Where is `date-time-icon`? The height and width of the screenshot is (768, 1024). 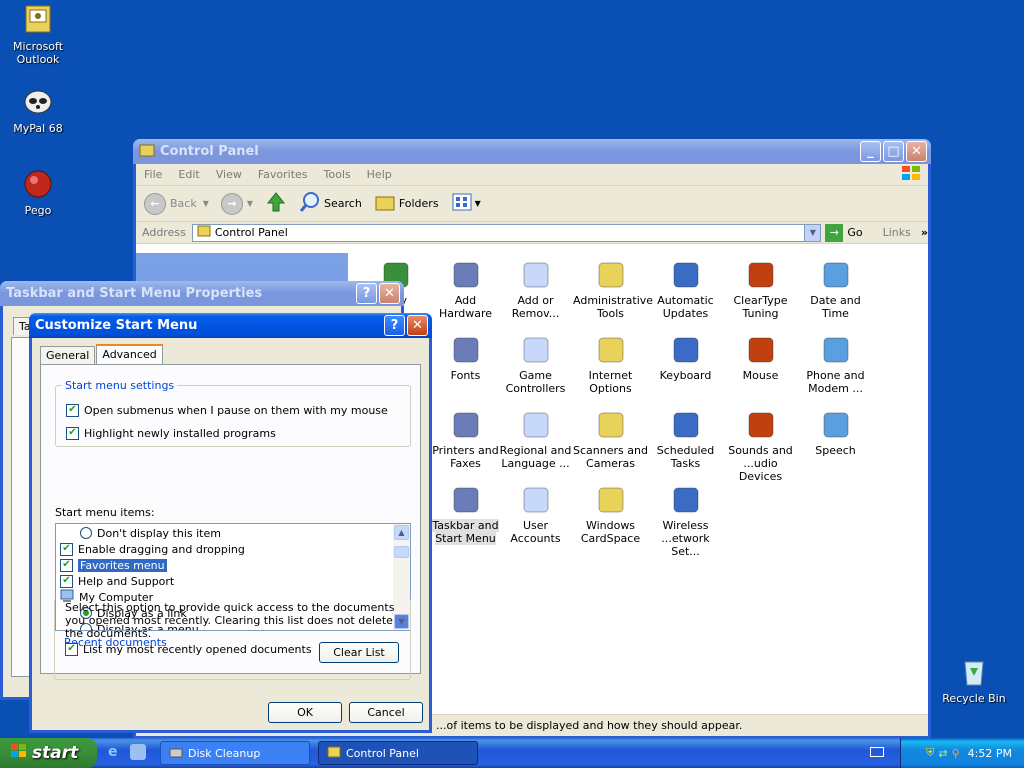
date-time-icon is located at coordinates (836, 275).